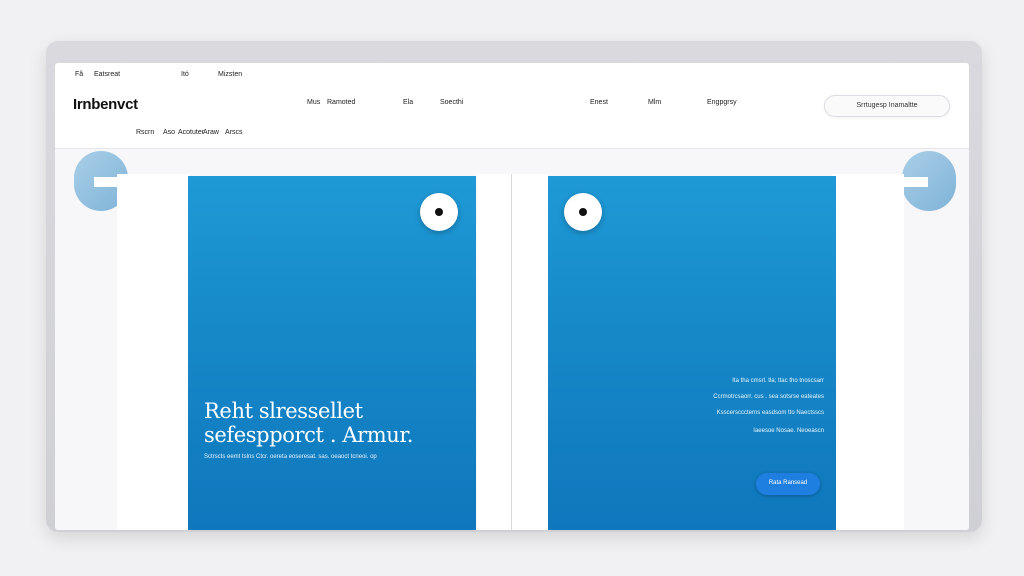 This screenshot has width=1024, height=576. What do you see at coordinates (309, 435) in the screenshot?
I see `hero-headline-line2: sefespporct . Armur.` at bounding box center [309, 435].